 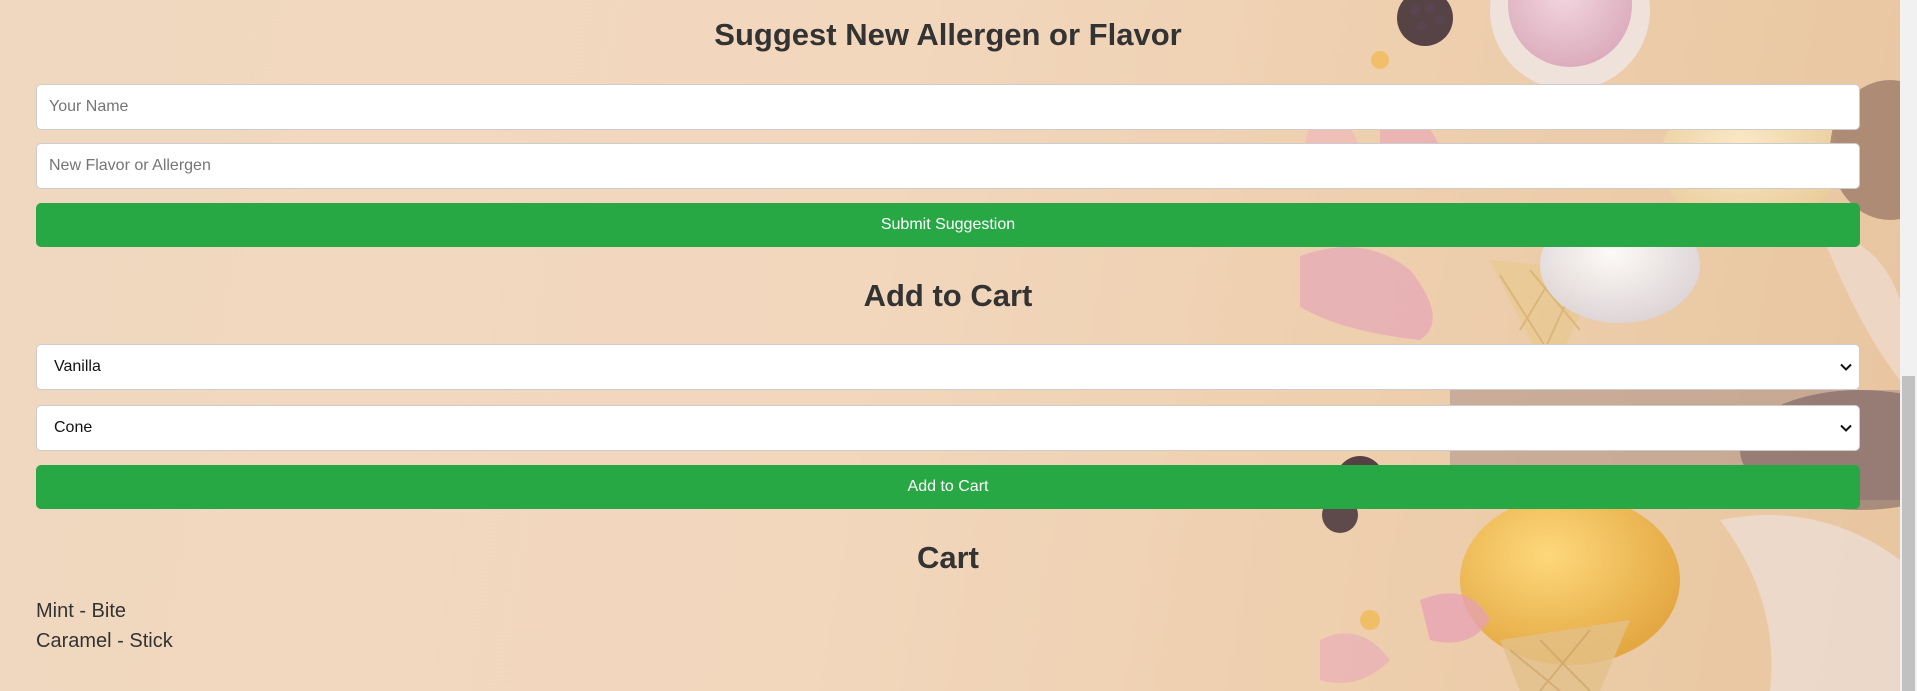 What do you see at coordinates (948, 487) in the screenshot?
I see `add-to-cart-button: Add to Cart` at bounding box center [948, 487].